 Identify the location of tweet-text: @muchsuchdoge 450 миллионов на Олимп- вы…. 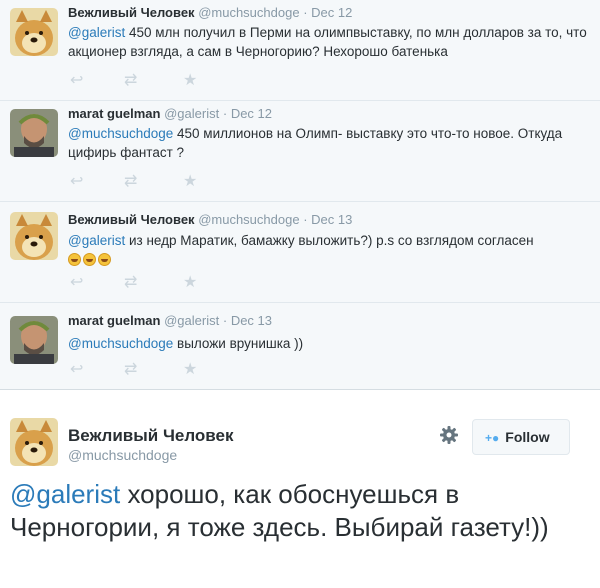
(328, 143).